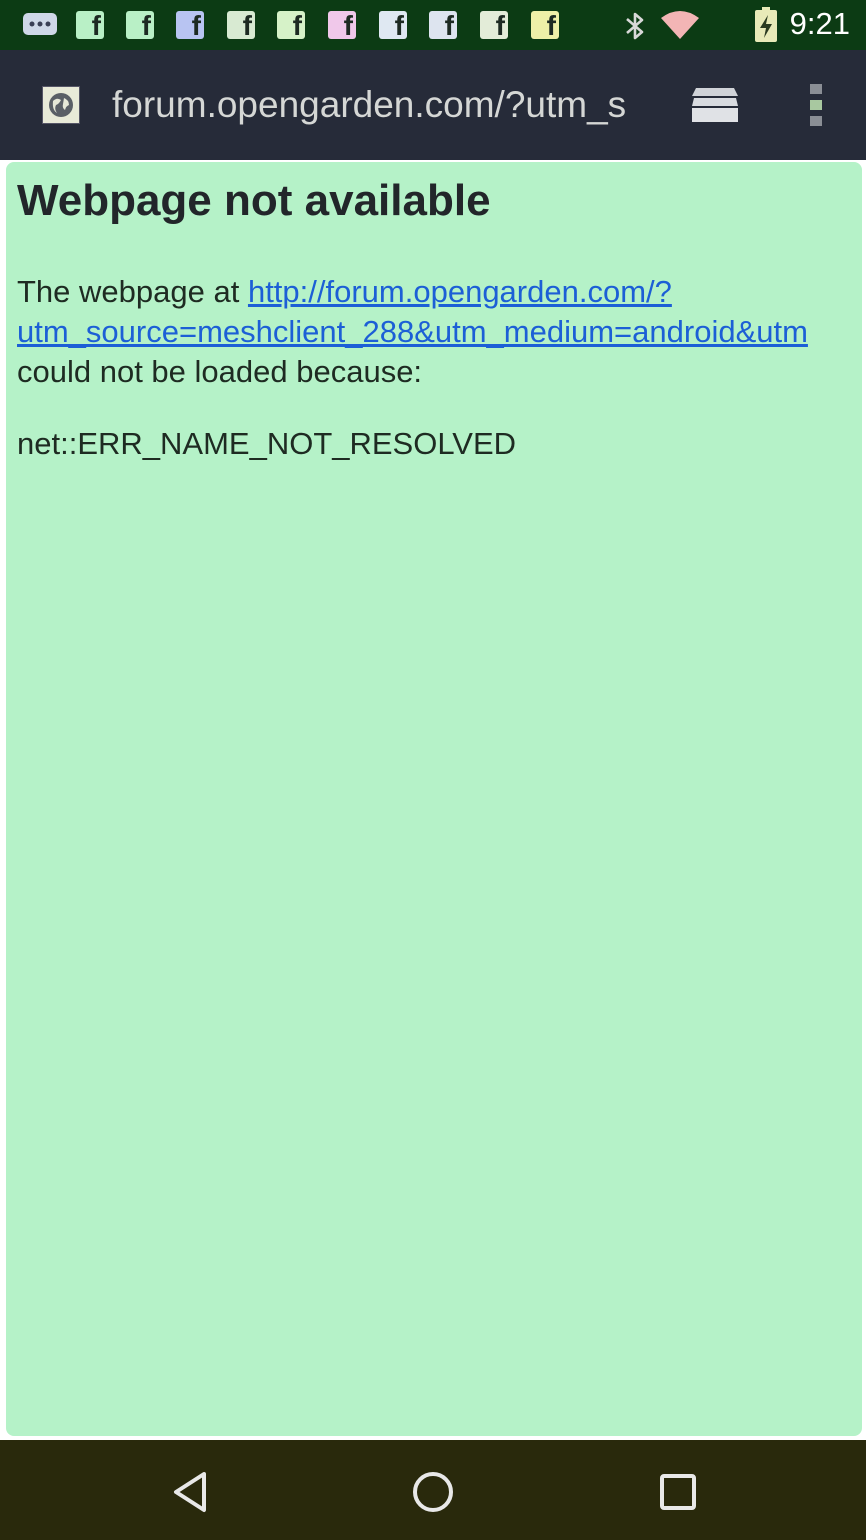 The width and height of the screenshot is (866, 1540). I want to click on battery-charging-icon, so click(766, 24).